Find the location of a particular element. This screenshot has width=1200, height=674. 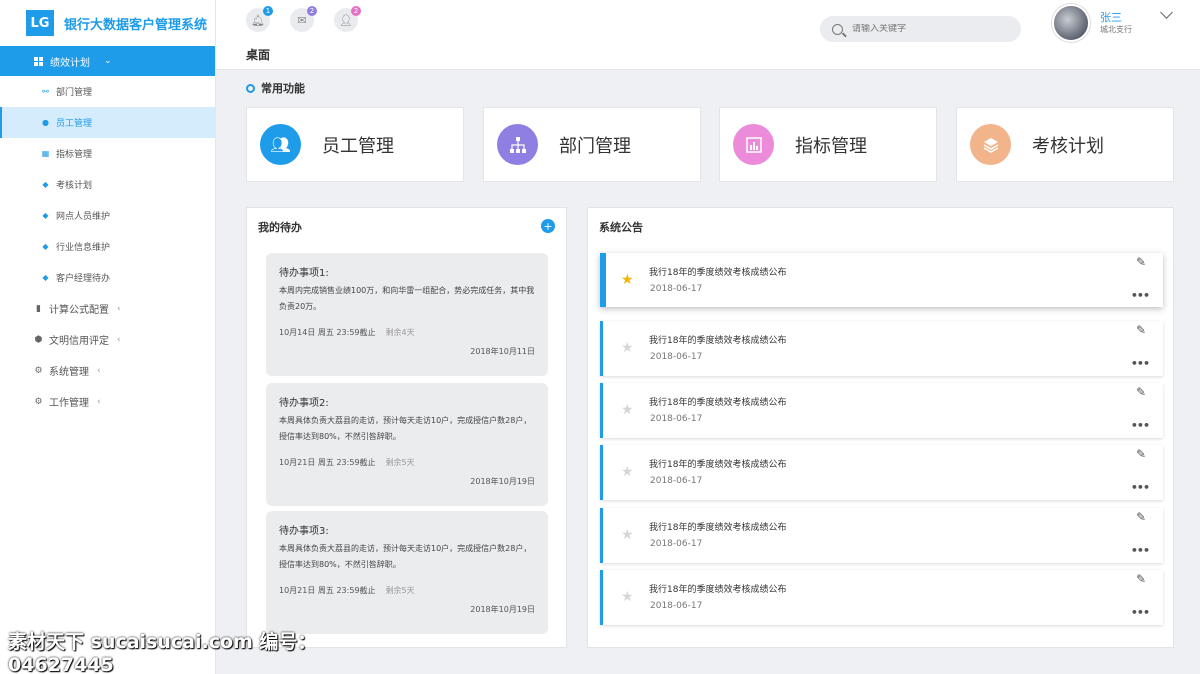

quick-section-header: 常用功能 is located at coordinates (275, 88).